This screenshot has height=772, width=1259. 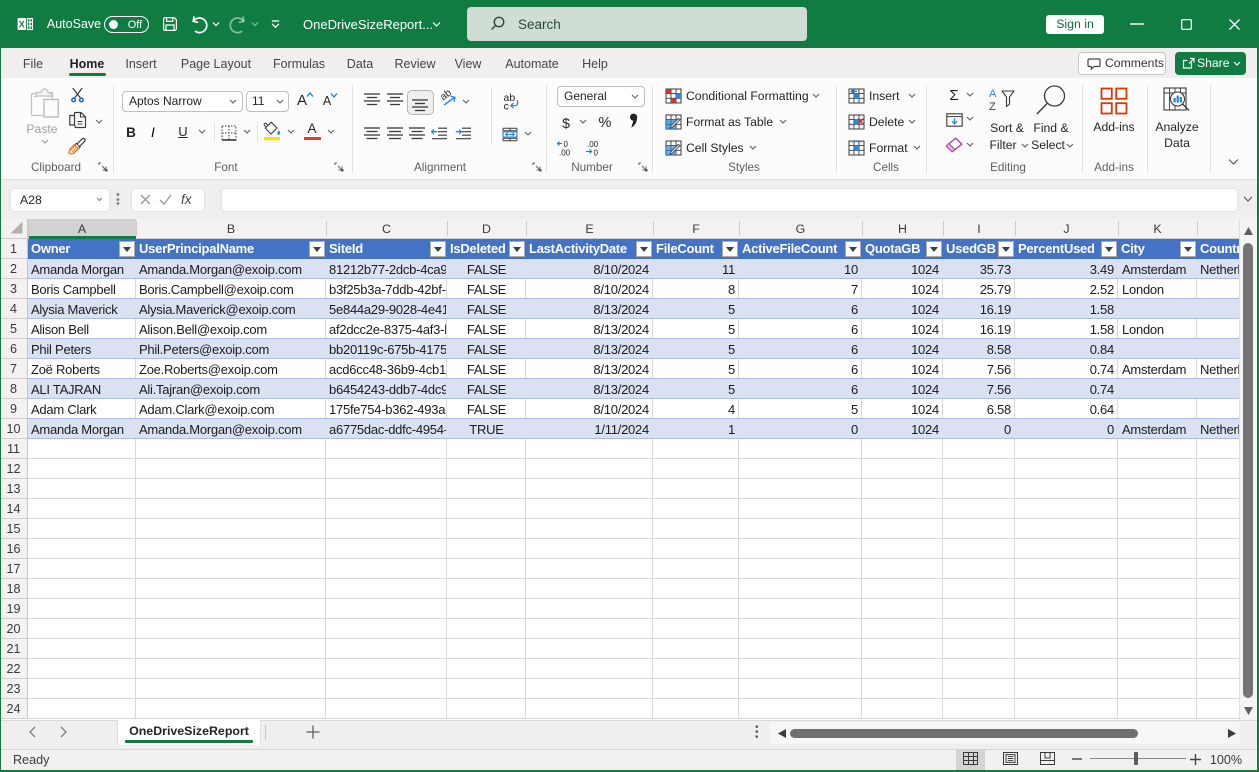 I want to click on svg-text: c, so click(x=506, y=107).